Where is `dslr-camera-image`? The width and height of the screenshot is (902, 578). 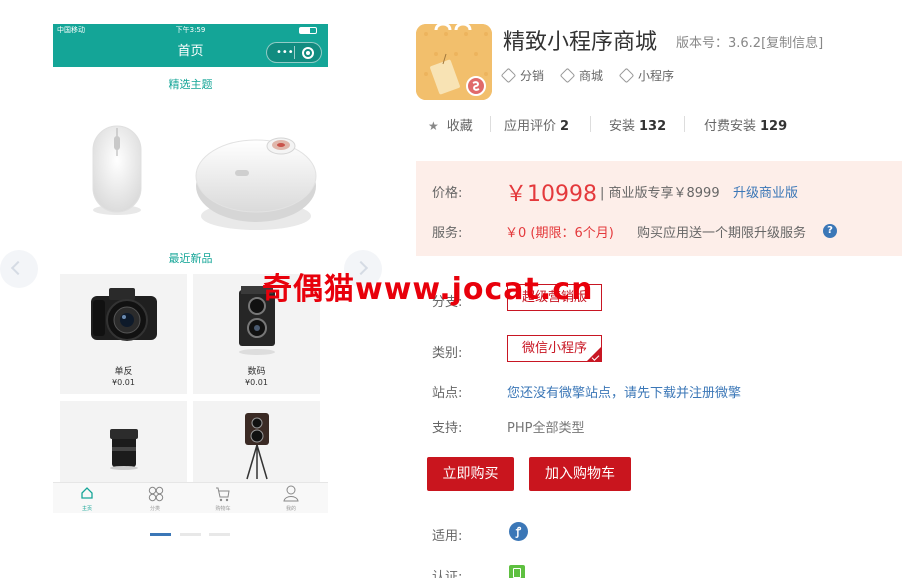
dslr-camera-image is located at coordinates (124, 314).